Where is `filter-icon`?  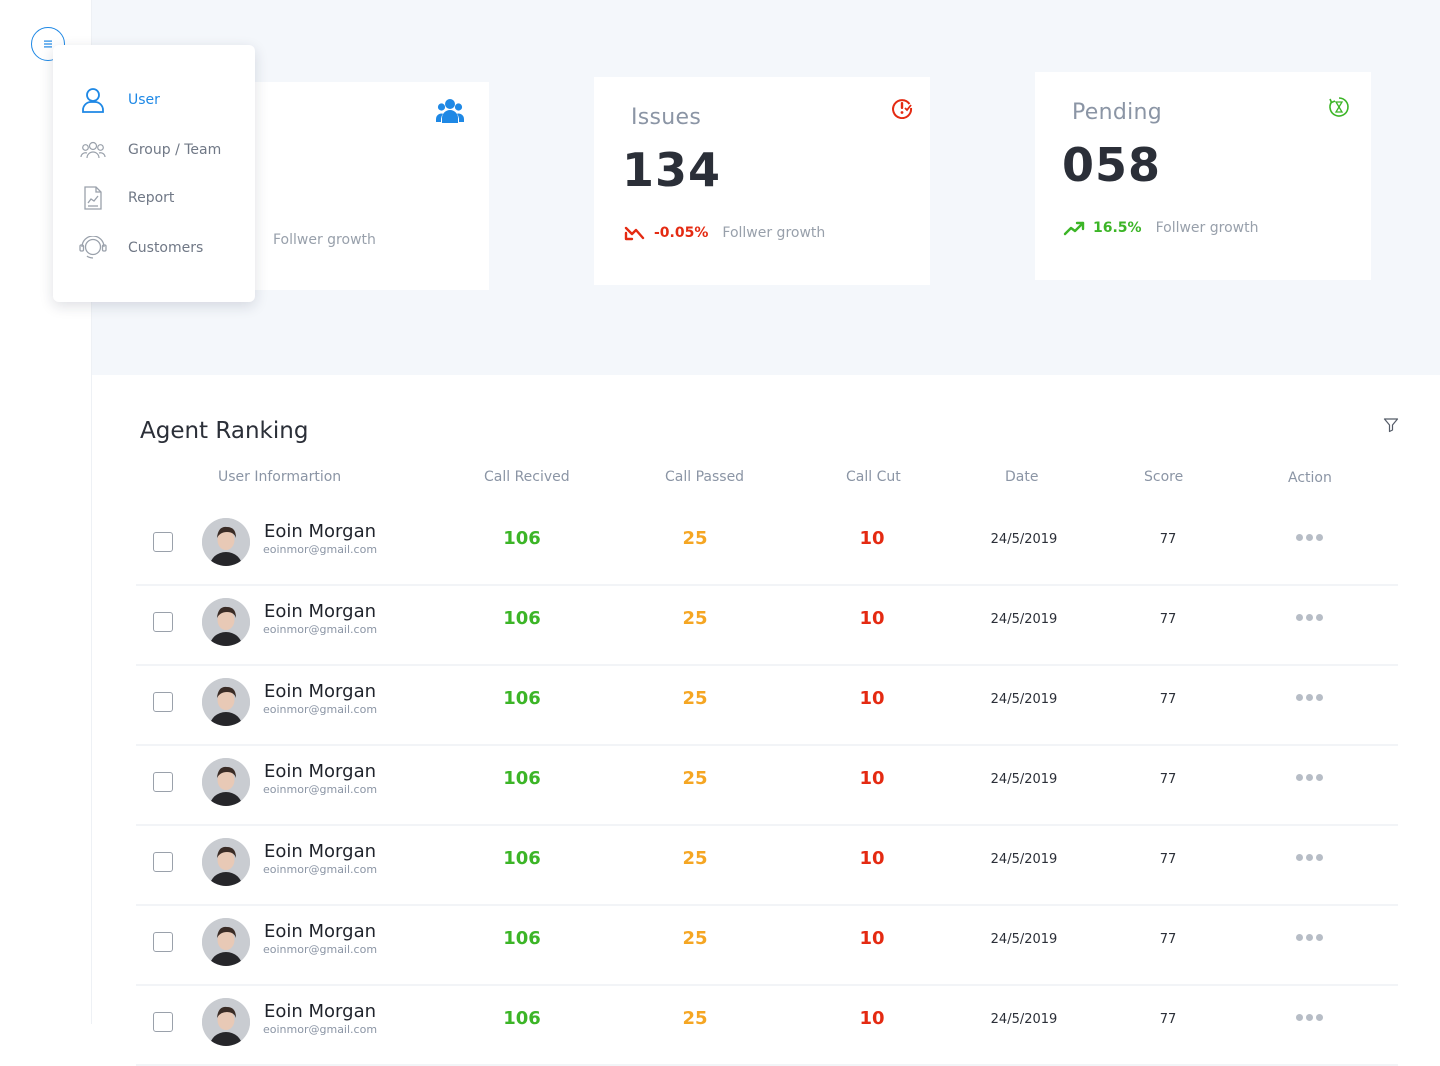
filter-icon is located at coordinates (1391, 425).